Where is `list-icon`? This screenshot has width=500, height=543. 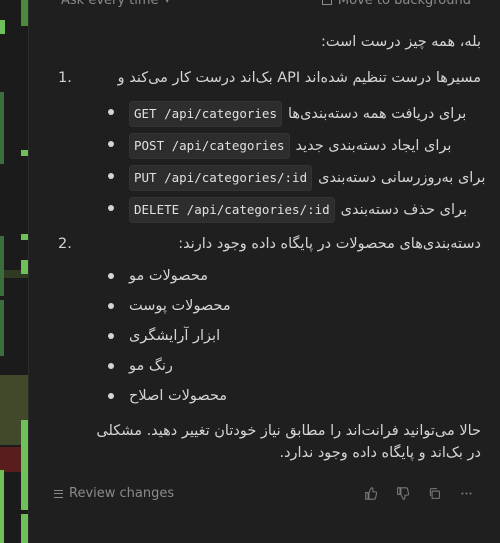 list-icon is located at coordinates (58, 493).